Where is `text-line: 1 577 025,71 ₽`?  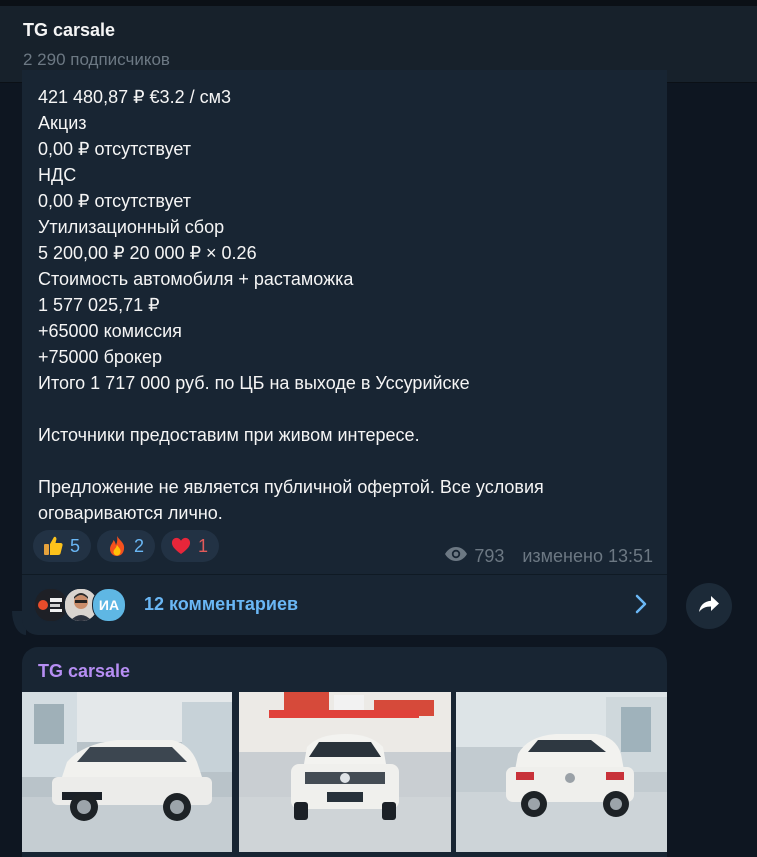 text-line: 1 577 025,71 ₽ is located at coordinates (99, 305).